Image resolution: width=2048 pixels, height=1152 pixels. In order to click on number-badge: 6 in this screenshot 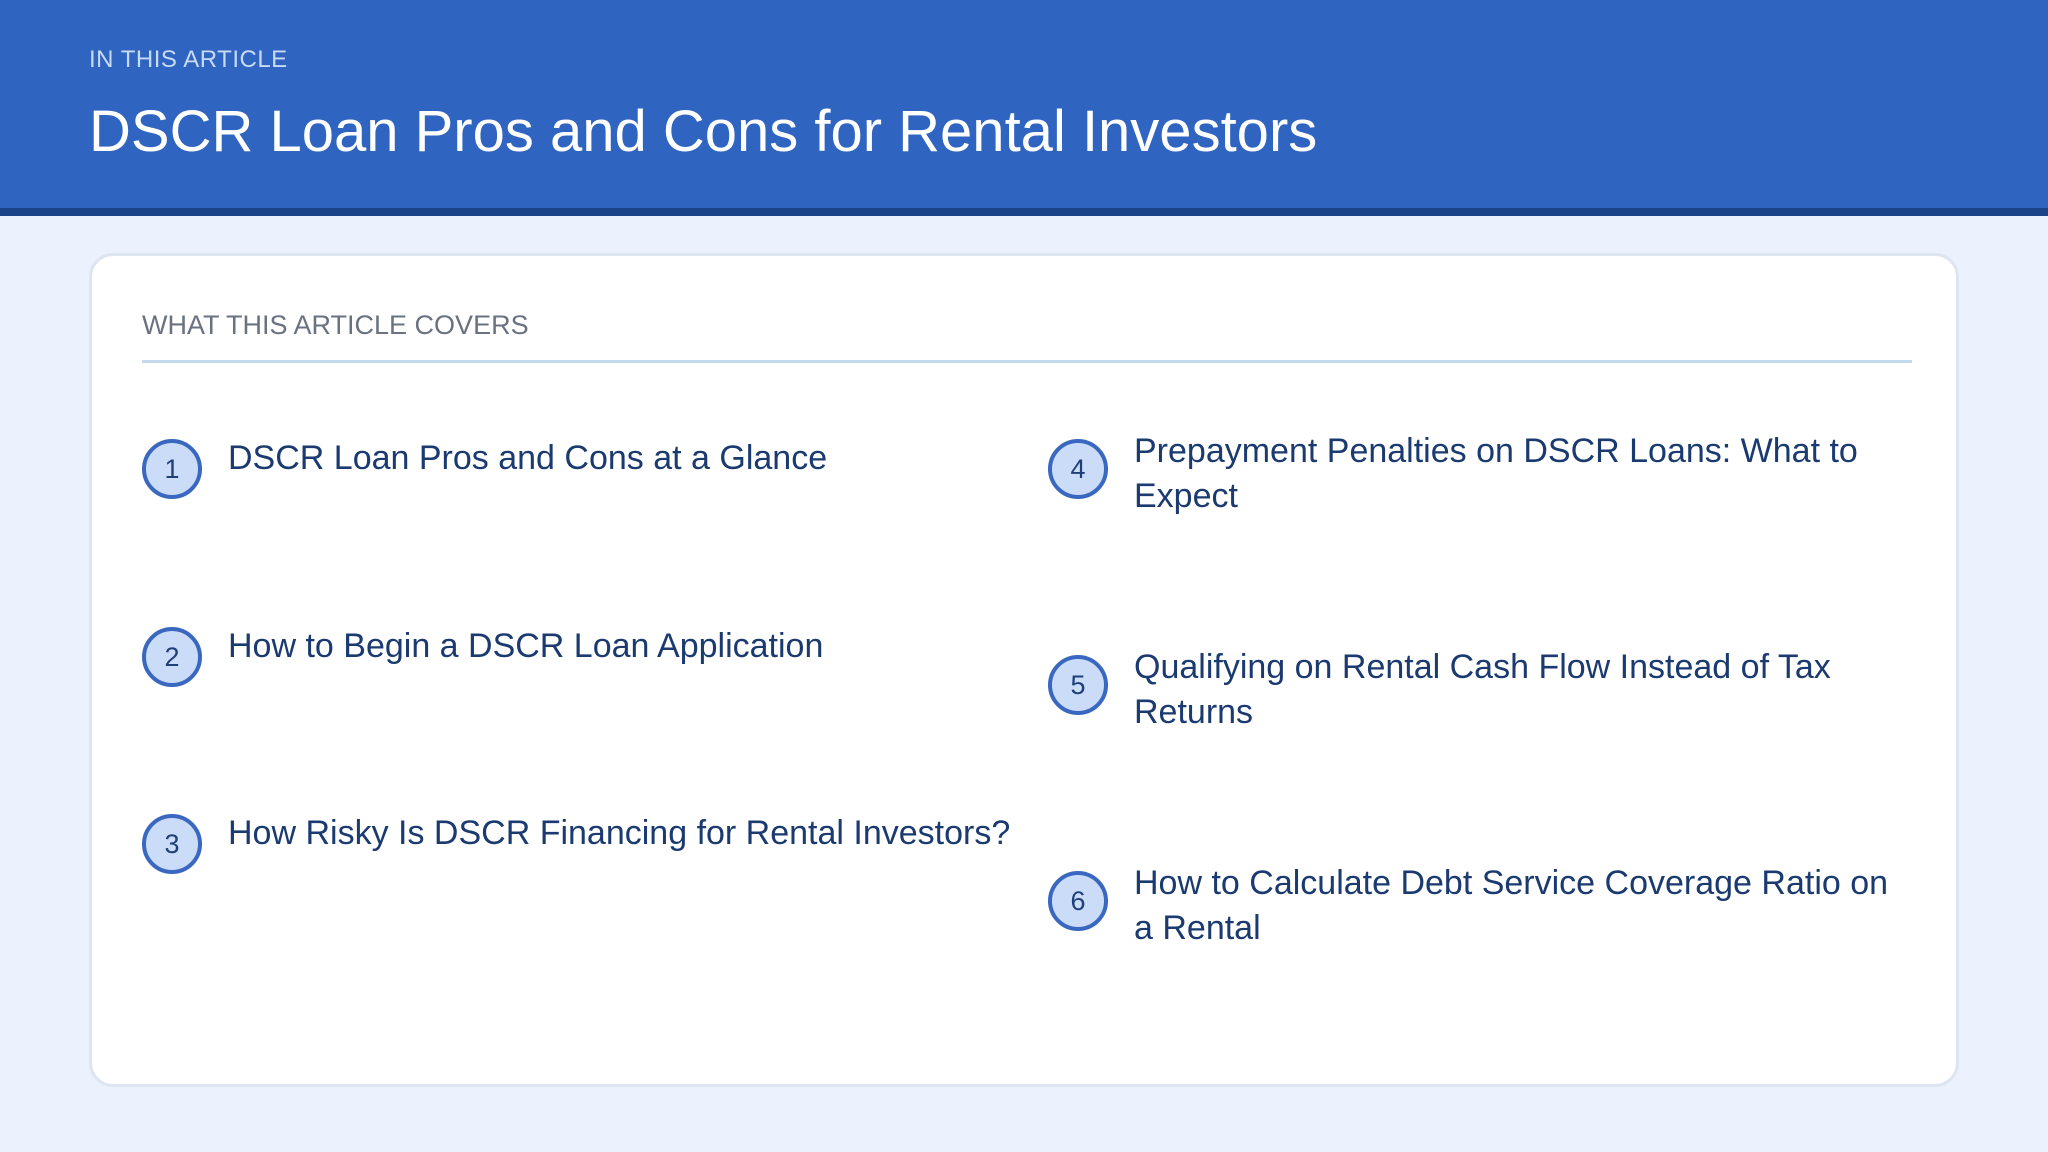, I will do `click(1078, 901)`.